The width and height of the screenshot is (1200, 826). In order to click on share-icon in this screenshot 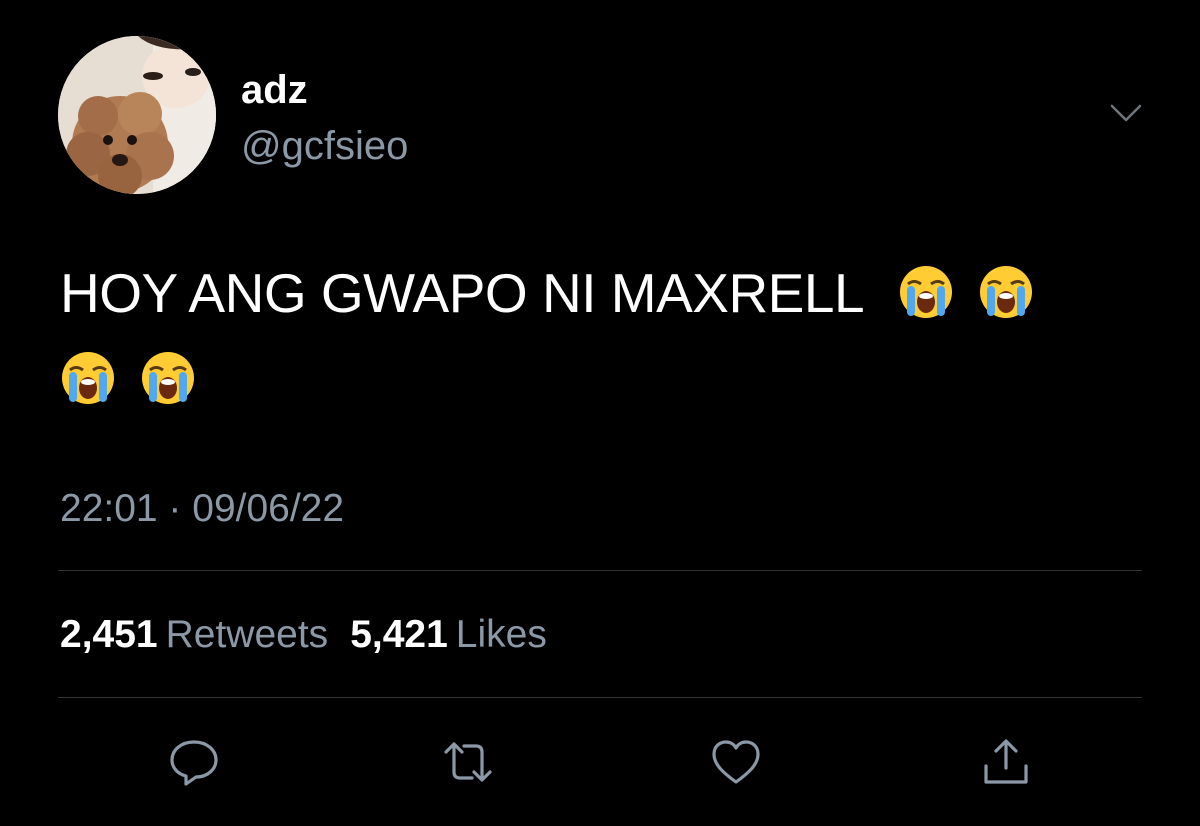, I will do `click(1006, 762)`.